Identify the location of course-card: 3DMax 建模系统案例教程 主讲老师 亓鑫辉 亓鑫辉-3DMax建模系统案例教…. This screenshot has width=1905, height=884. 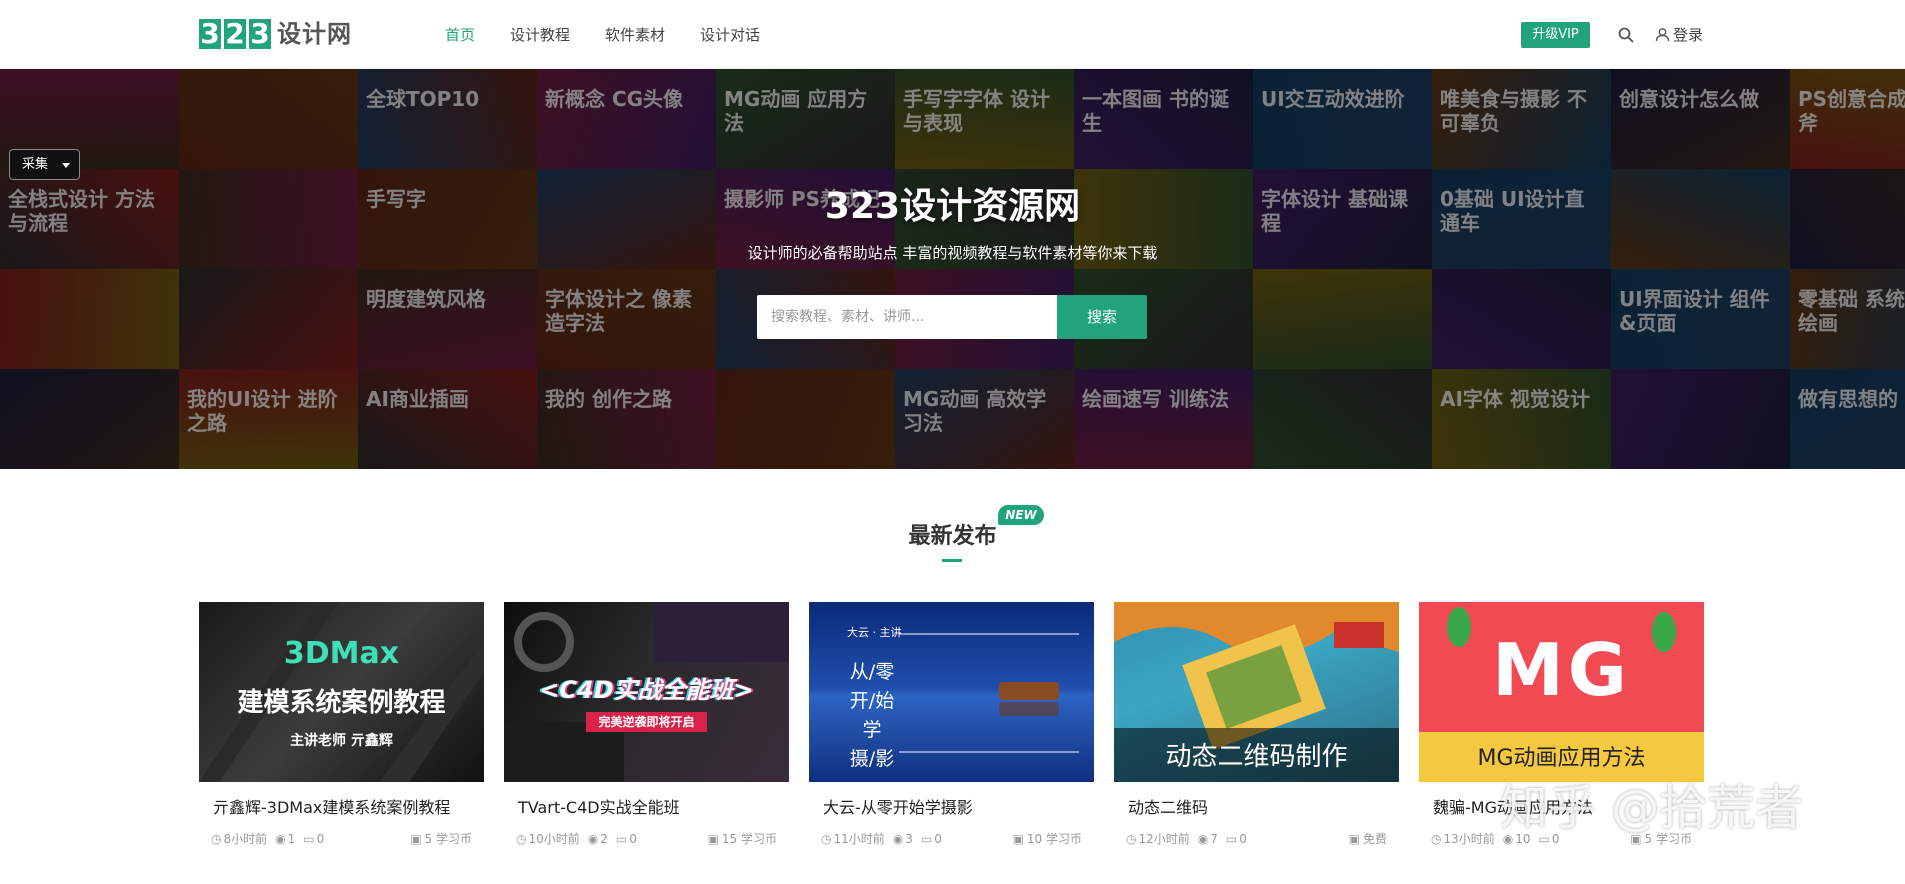
(341, 724).